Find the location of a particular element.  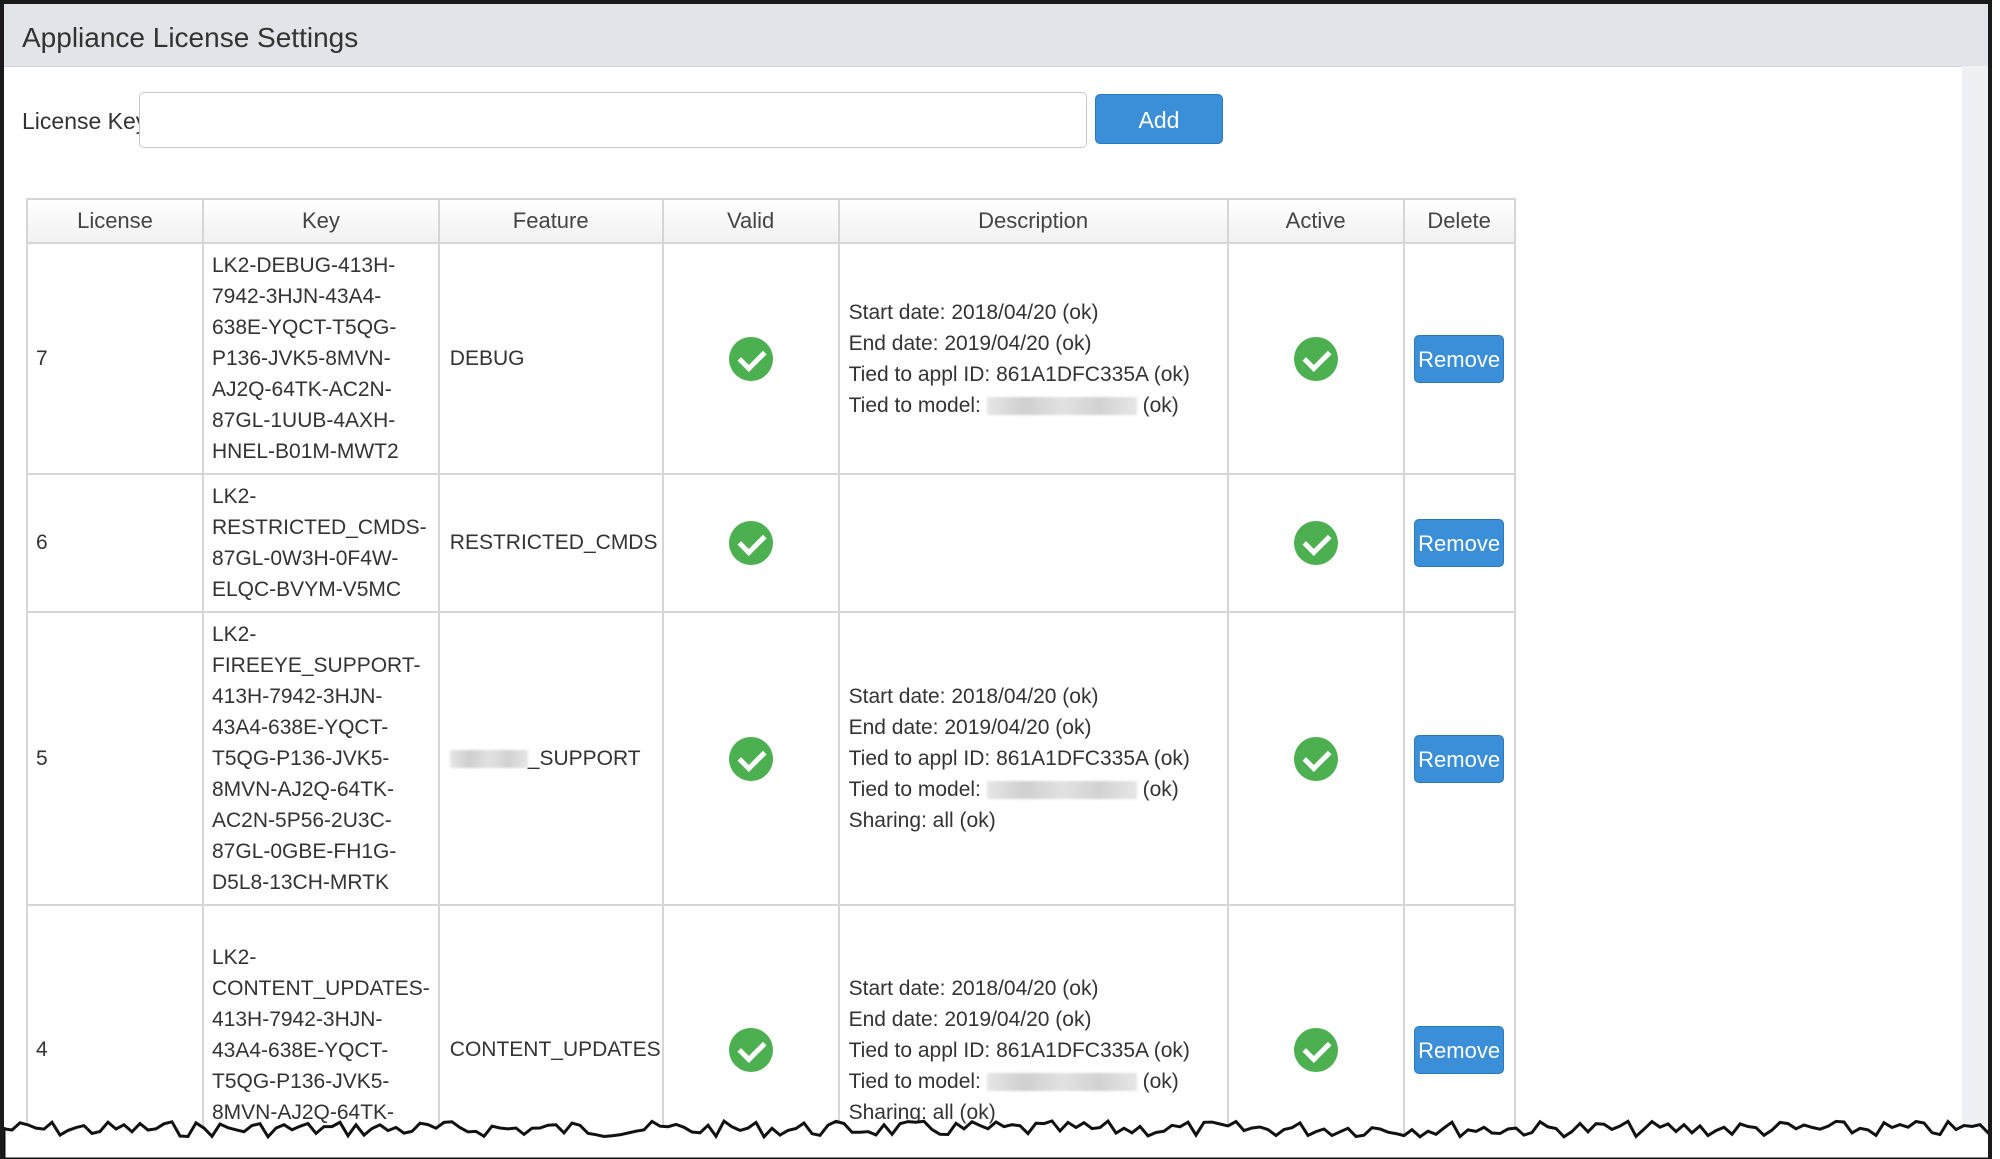

key-line: 87GL-0GBE-FH1G- is located at coordinates (304, 851).